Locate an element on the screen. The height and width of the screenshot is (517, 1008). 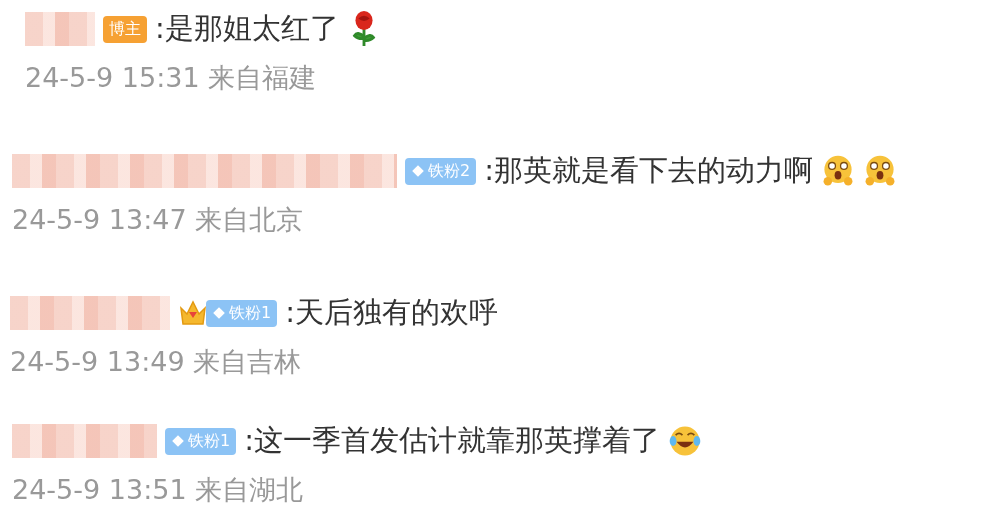
fan-badge: 铁粉2 is located at coordinates (441, 171).